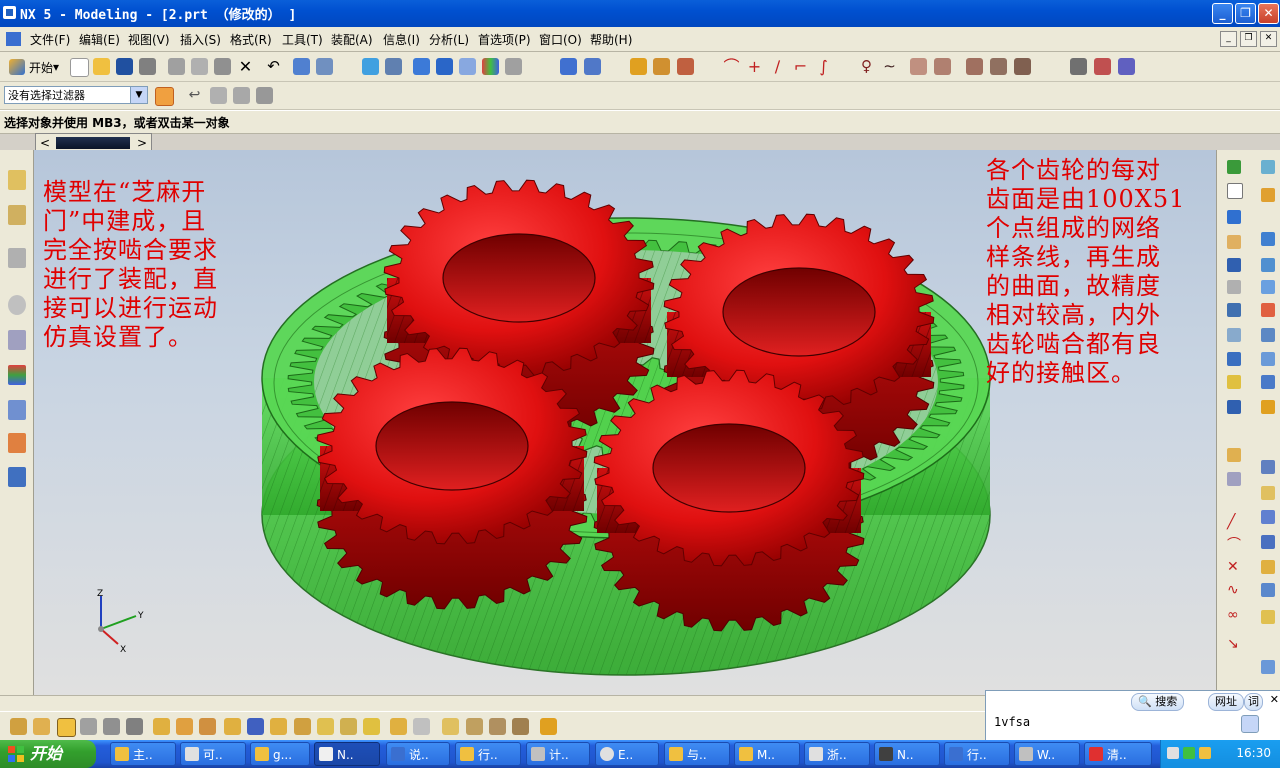  What do you see at coordinates (200, 39) in the screenshot?
I see `menu-insert: 插入(S)` at bounding box center [200, 39].